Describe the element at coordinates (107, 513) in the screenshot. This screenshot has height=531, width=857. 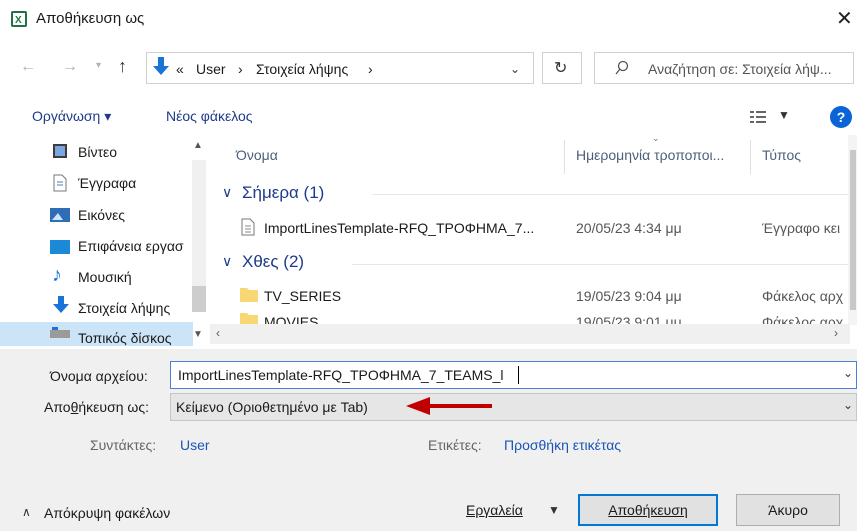
I see `hide-folders-button: Απόκρυψη φακέλων` at that location.